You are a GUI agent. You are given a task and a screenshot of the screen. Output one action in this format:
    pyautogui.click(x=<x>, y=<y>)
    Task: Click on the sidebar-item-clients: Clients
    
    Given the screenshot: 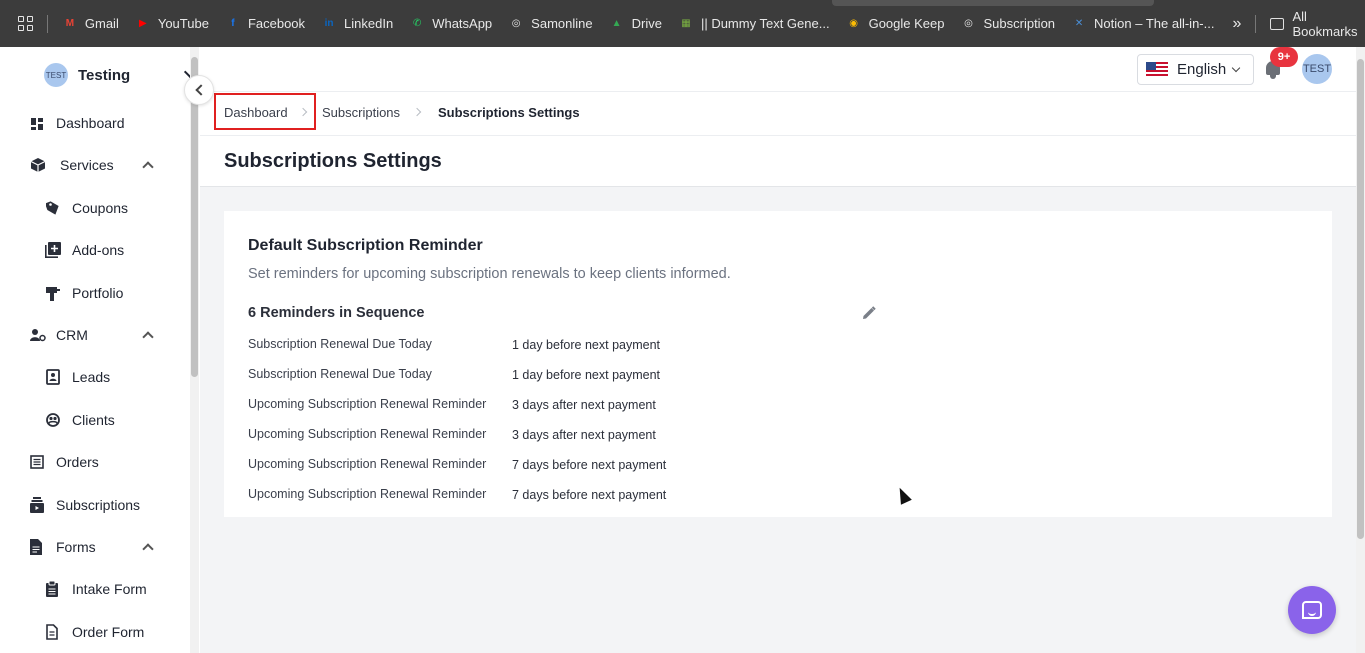 What is the action you would take?
    pyautogui.click(x=95, y=420)
    